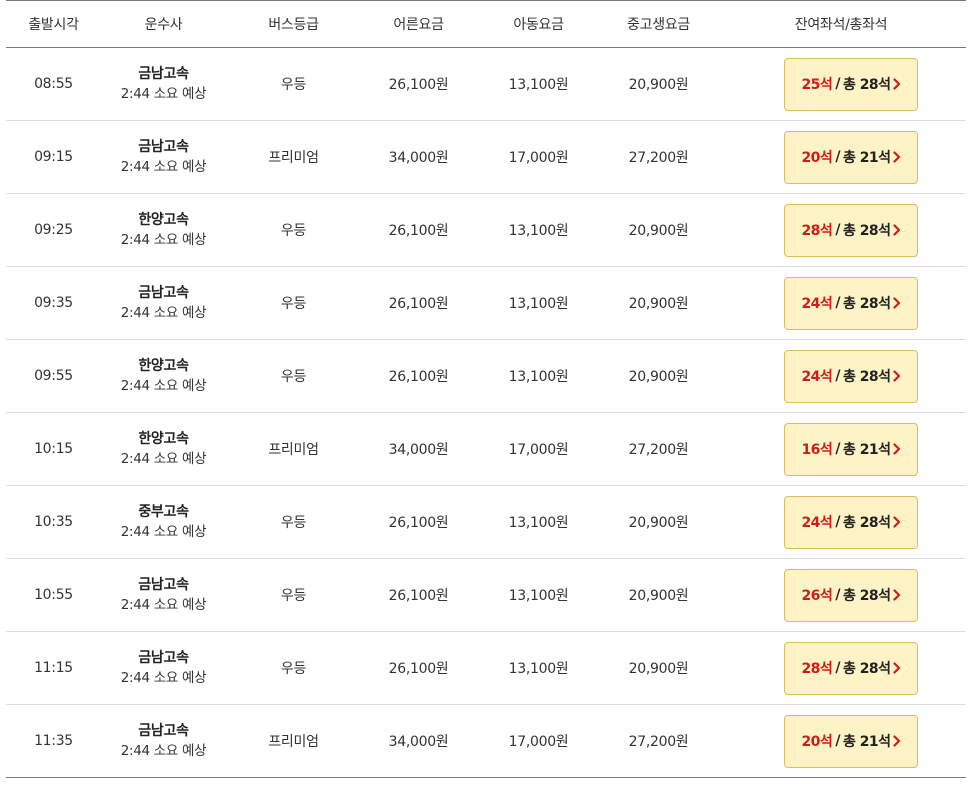  Describe the element at coordinates (53, 449) in the screenshot. I see `departure-time: 10:15` at that location.